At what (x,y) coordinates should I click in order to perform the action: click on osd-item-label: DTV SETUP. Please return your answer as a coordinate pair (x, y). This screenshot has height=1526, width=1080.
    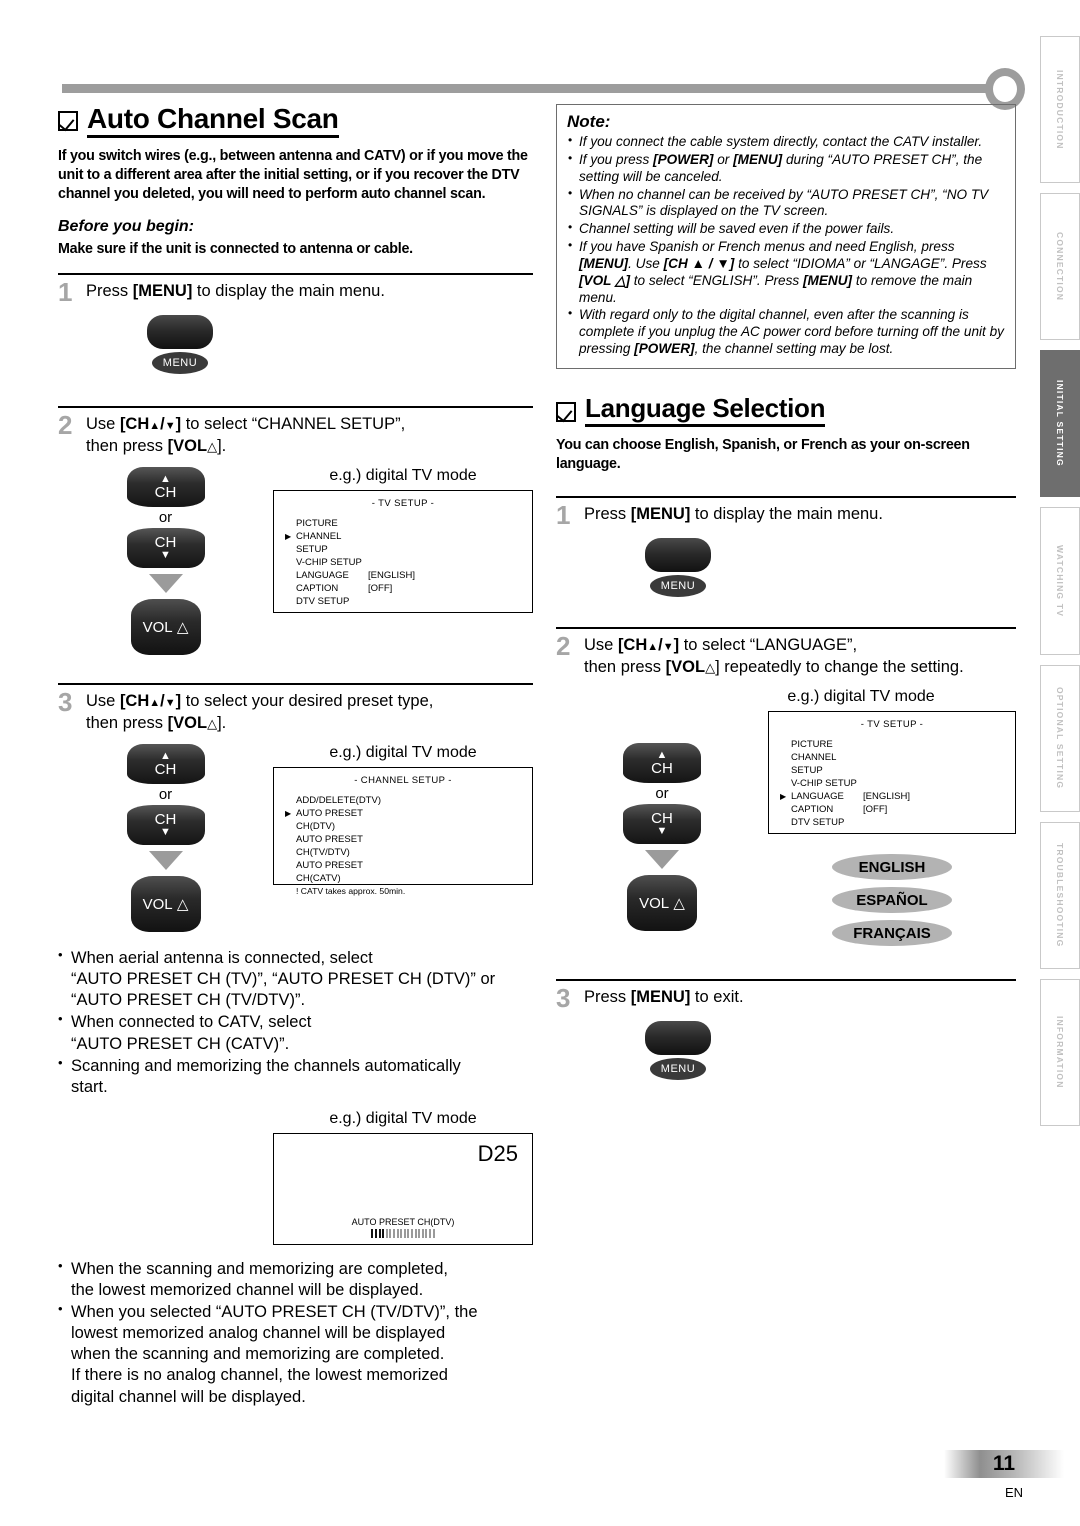
    Looking at the image, I should click on (818, 822).